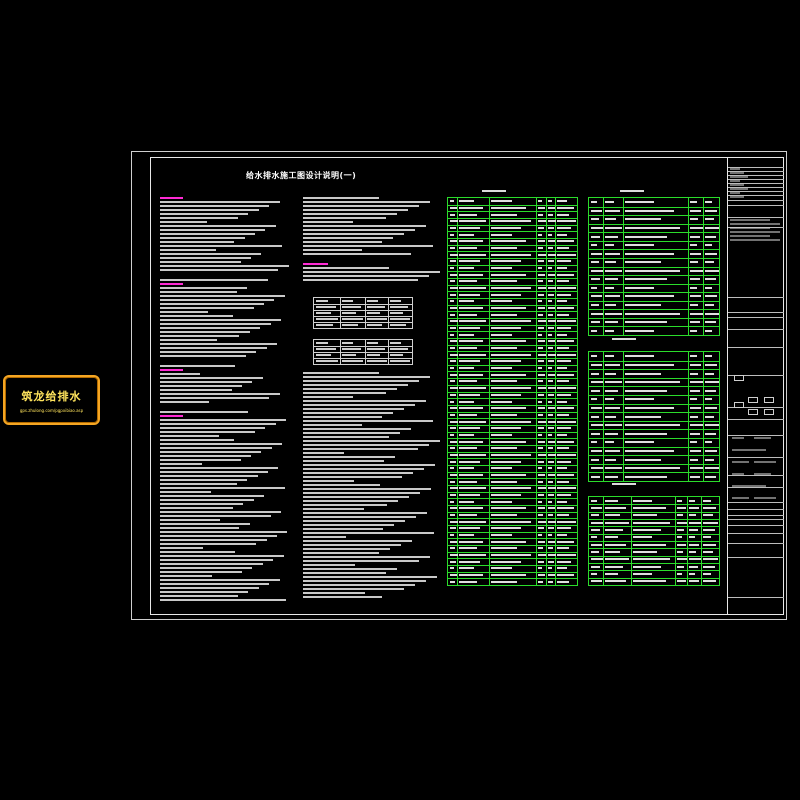  I want to click on title-block, so click(755, 386).